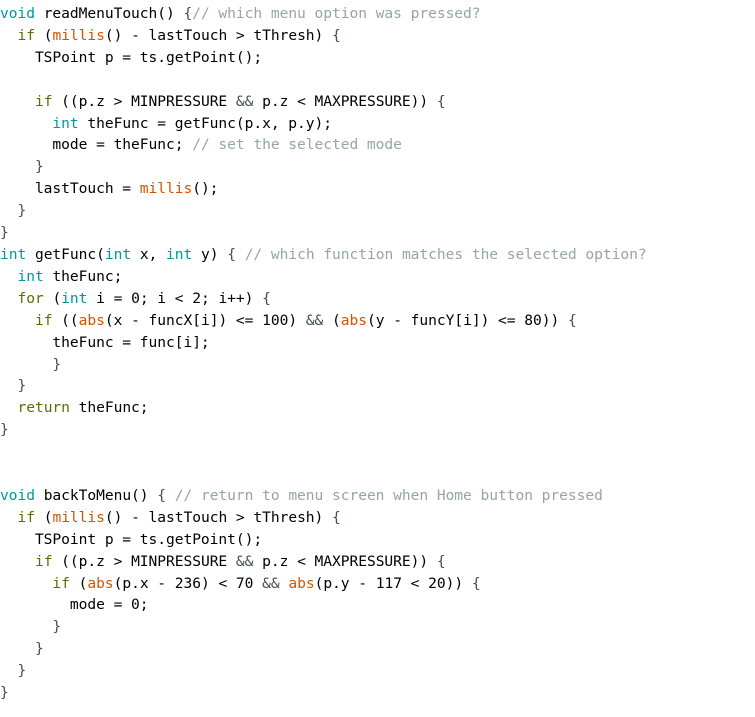 Image resolution: width=755 pixels, height=717 pixels. Describe the element at coordinates (105, 342) in the screenshot. I see `code-token-plain: theFunc = func[i];` at that location.